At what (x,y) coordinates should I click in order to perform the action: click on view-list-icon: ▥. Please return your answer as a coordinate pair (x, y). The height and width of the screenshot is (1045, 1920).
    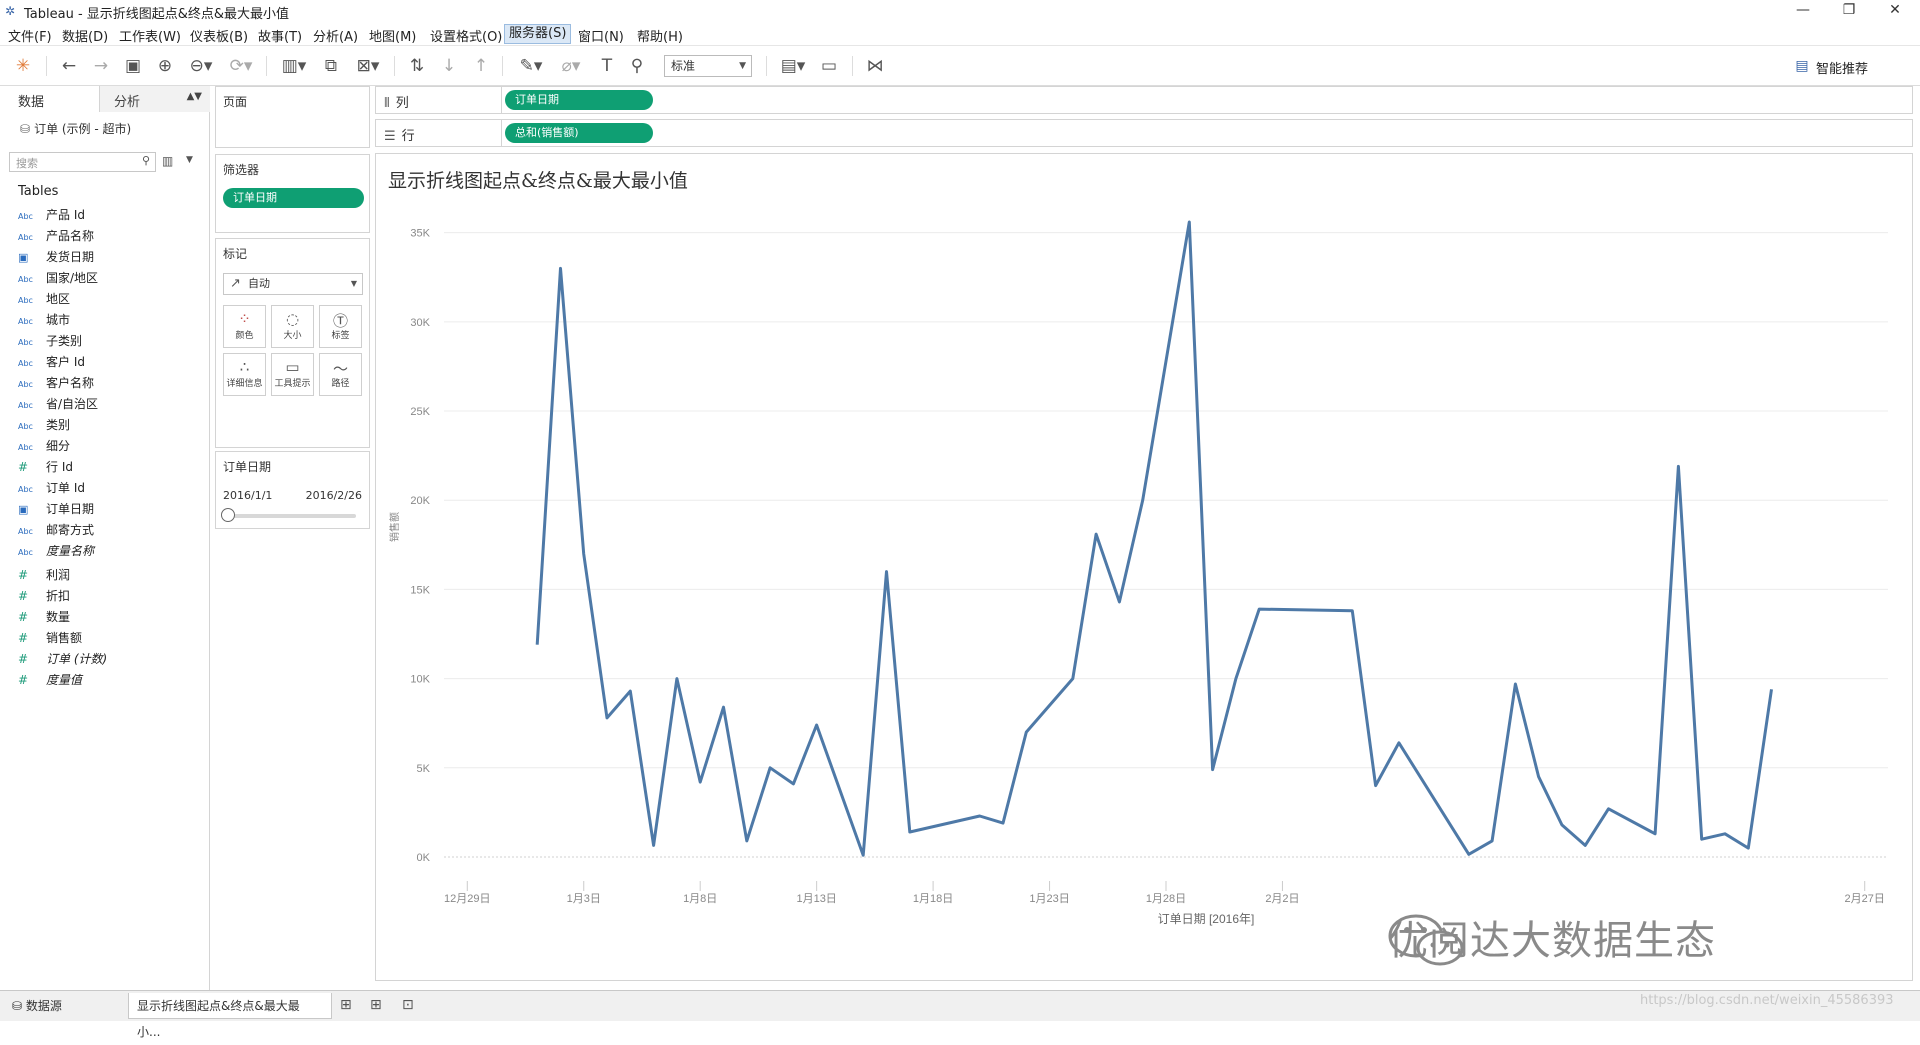
    Looking at the image, I should click on (167, 161).